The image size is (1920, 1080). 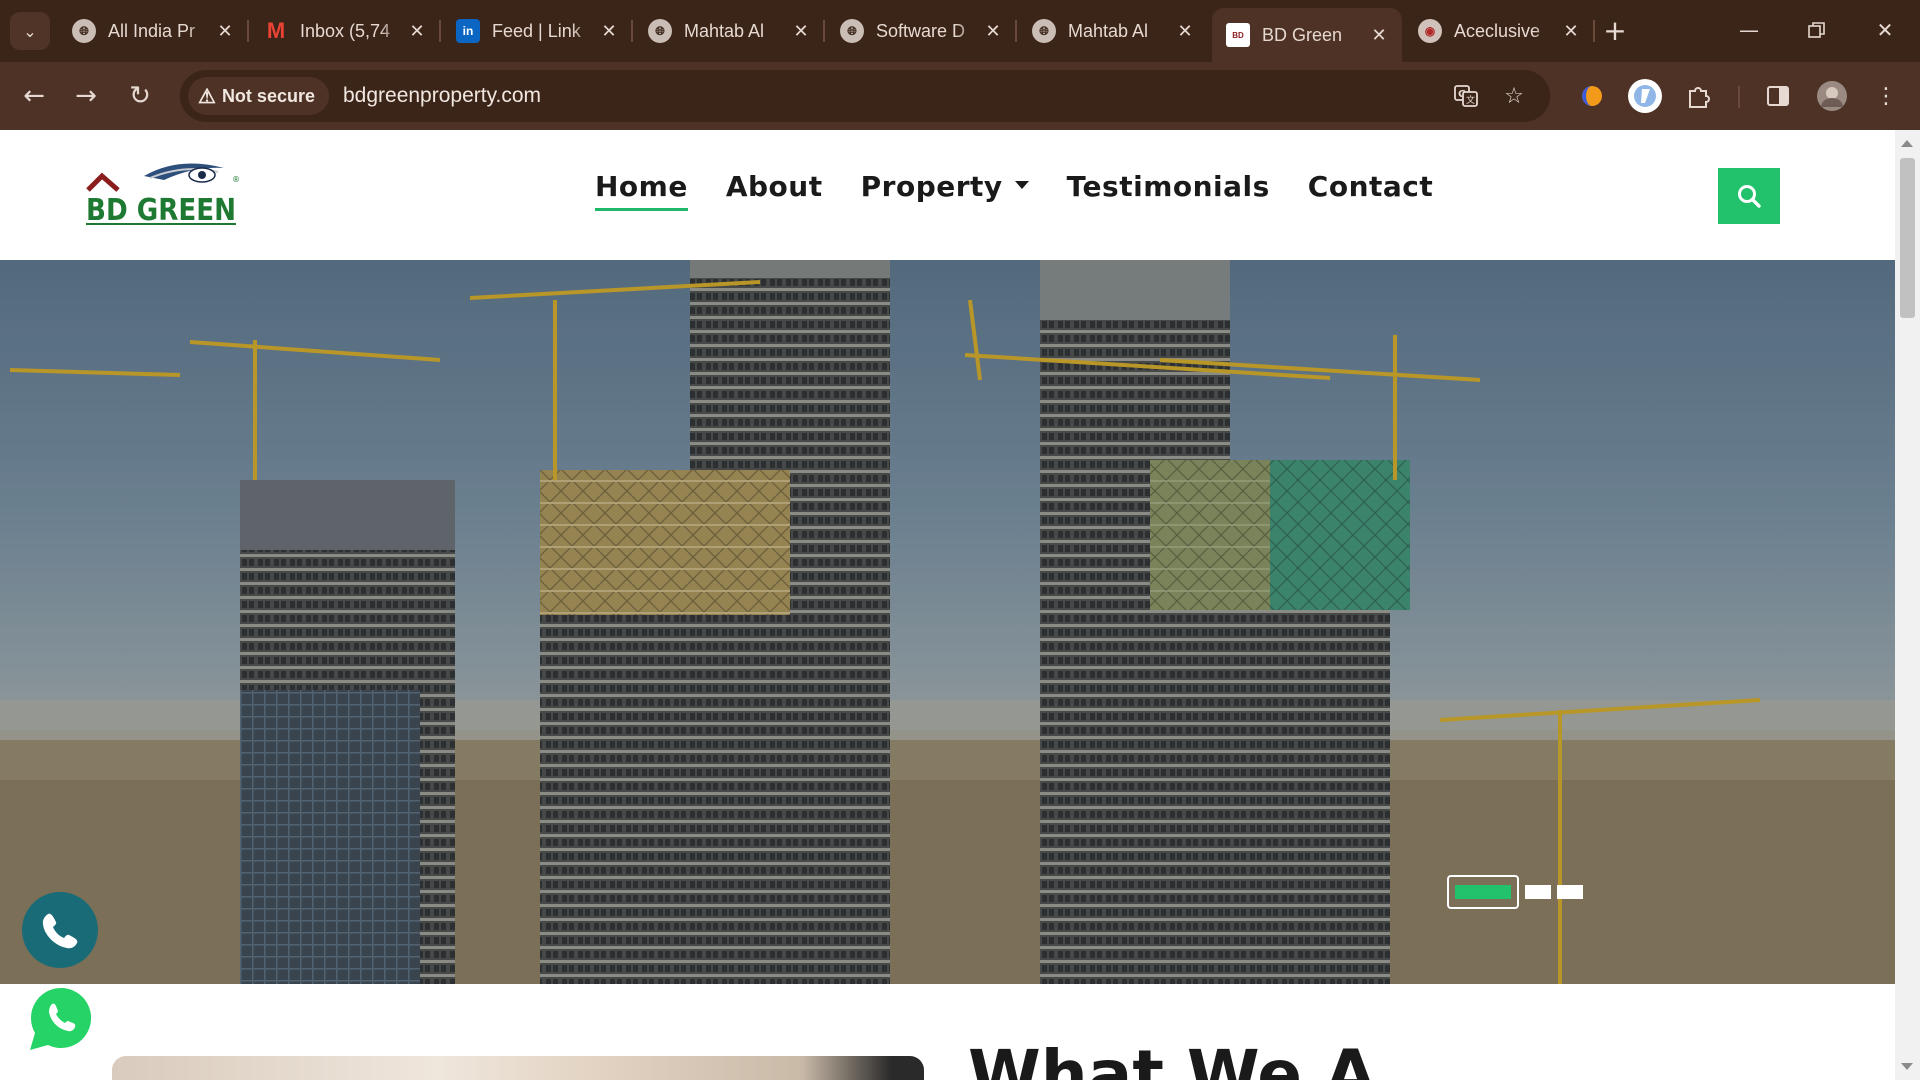 What do you see at coordinates (1514, 96) in the screenshot?
I see `bookmark-star-icon: ☆` at bounding box center [1514, 96].